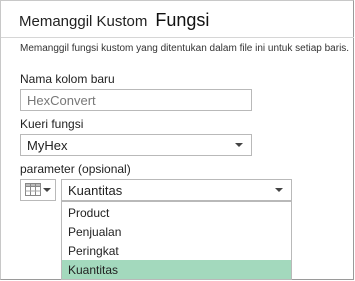 This screenshot has height=281, width=355. What do you see at coordinates (61, 100) in the screenshot?
I see `column-name-value: HexConvert` at bounding box center [61, 100].